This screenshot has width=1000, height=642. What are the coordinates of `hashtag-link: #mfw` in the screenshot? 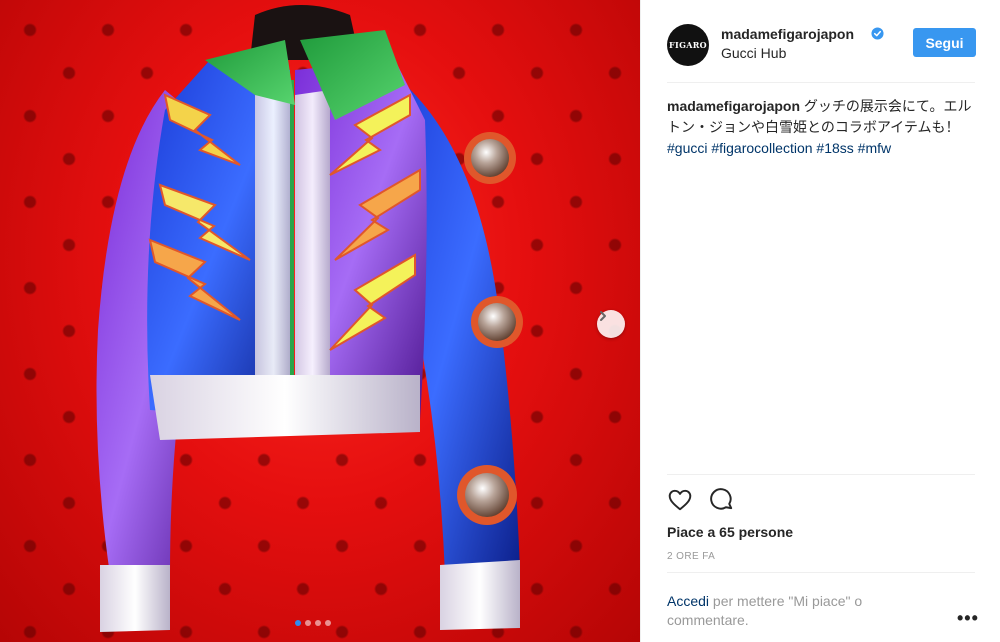 It's located at (874, 148).